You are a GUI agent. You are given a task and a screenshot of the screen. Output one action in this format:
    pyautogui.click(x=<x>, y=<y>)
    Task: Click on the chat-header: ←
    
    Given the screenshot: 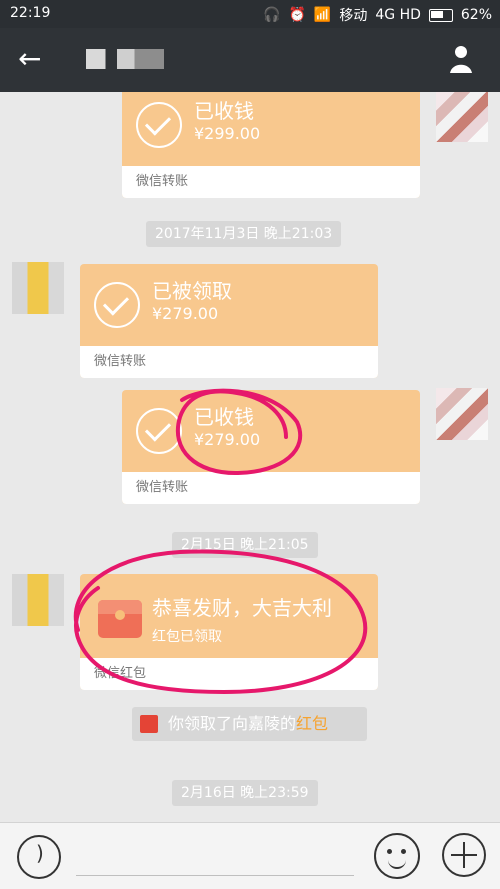 What is the action you would take?
    pyautogui.click(x=250, y=60)
    